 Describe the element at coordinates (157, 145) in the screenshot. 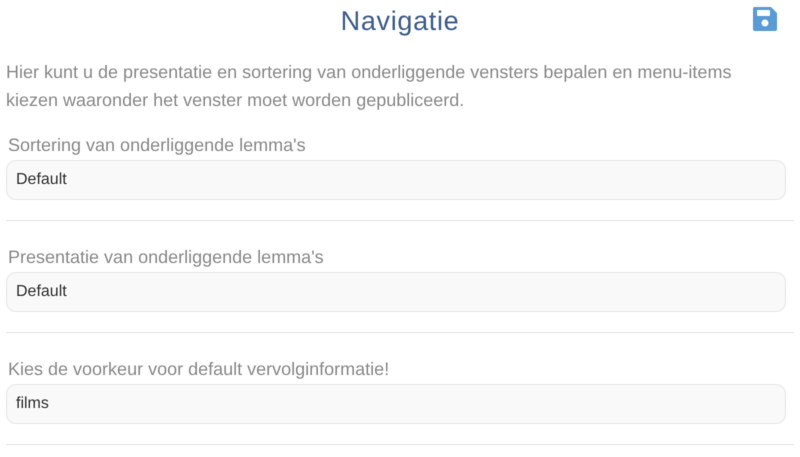

I see `field-label: Sortering van onderliggende lemma's` at that location.